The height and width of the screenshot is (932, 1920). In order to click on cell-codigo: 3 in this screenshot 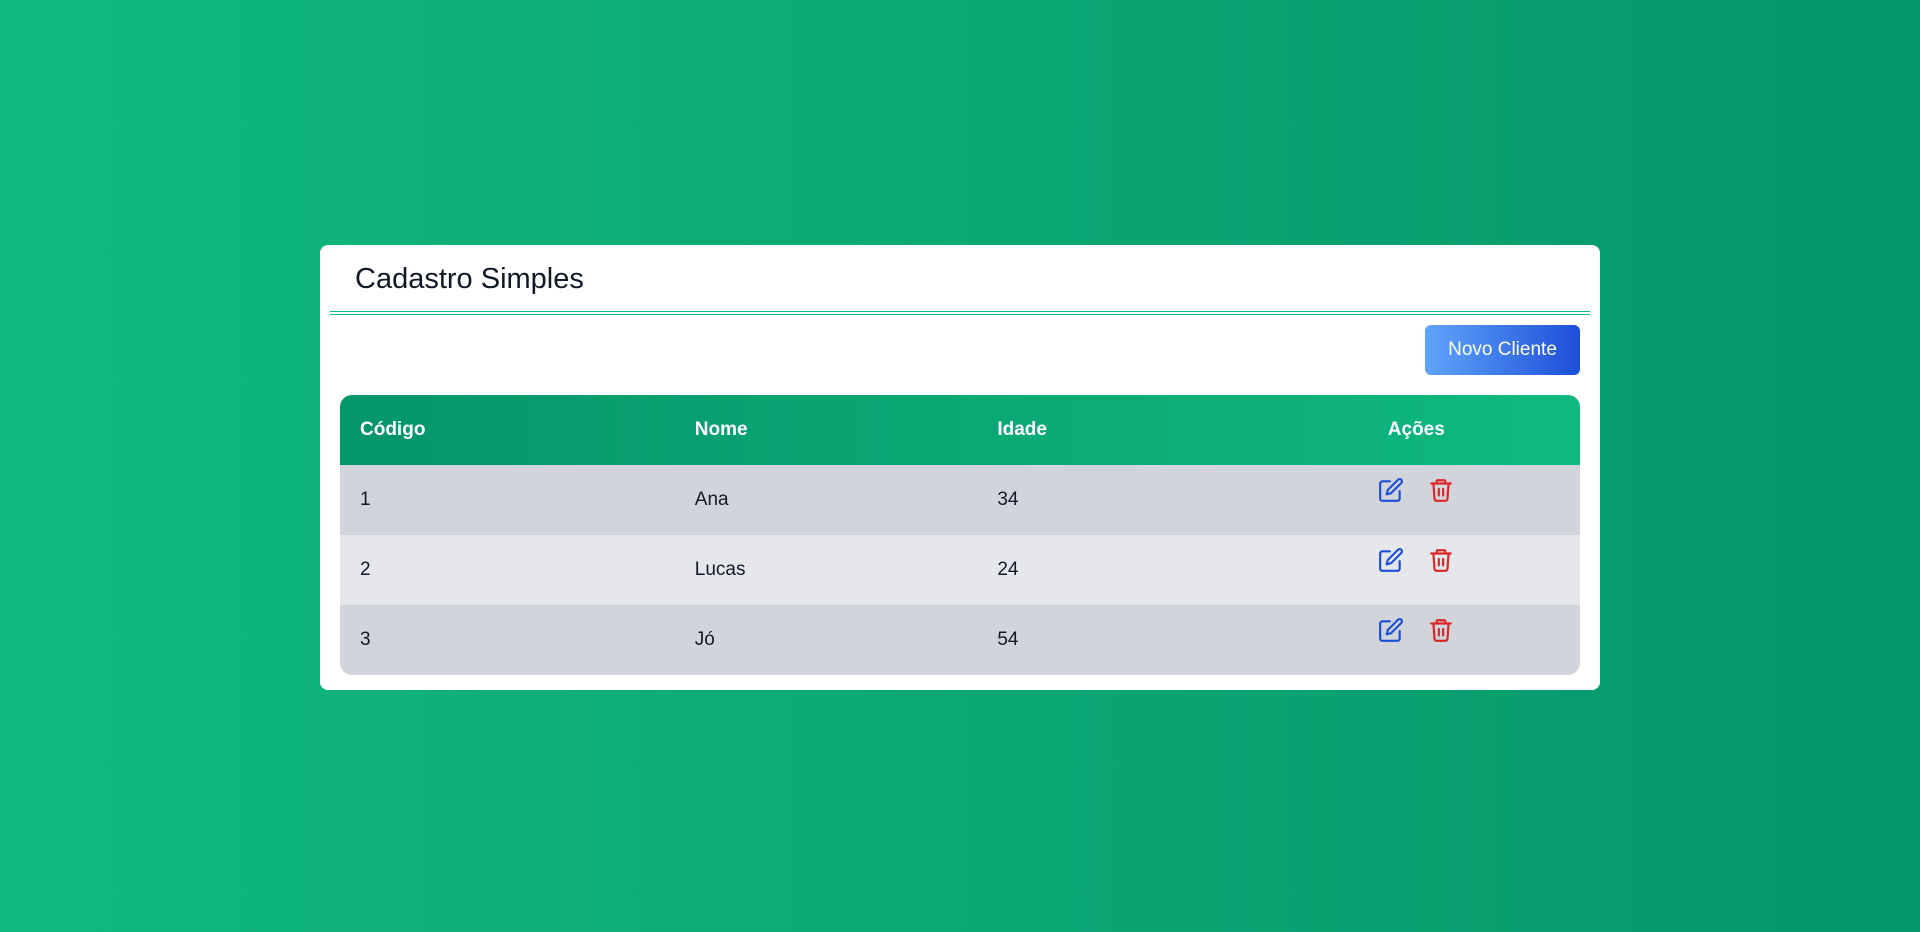, I will do `click(365, 639)`.